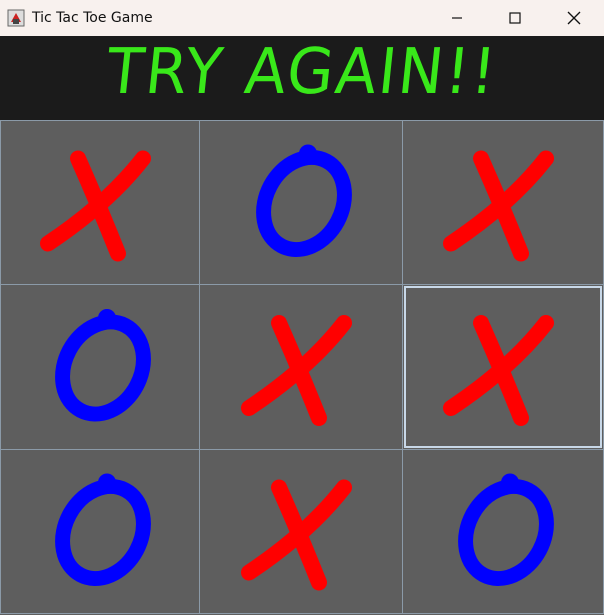  I want to click on close-button, so click(574, 18).